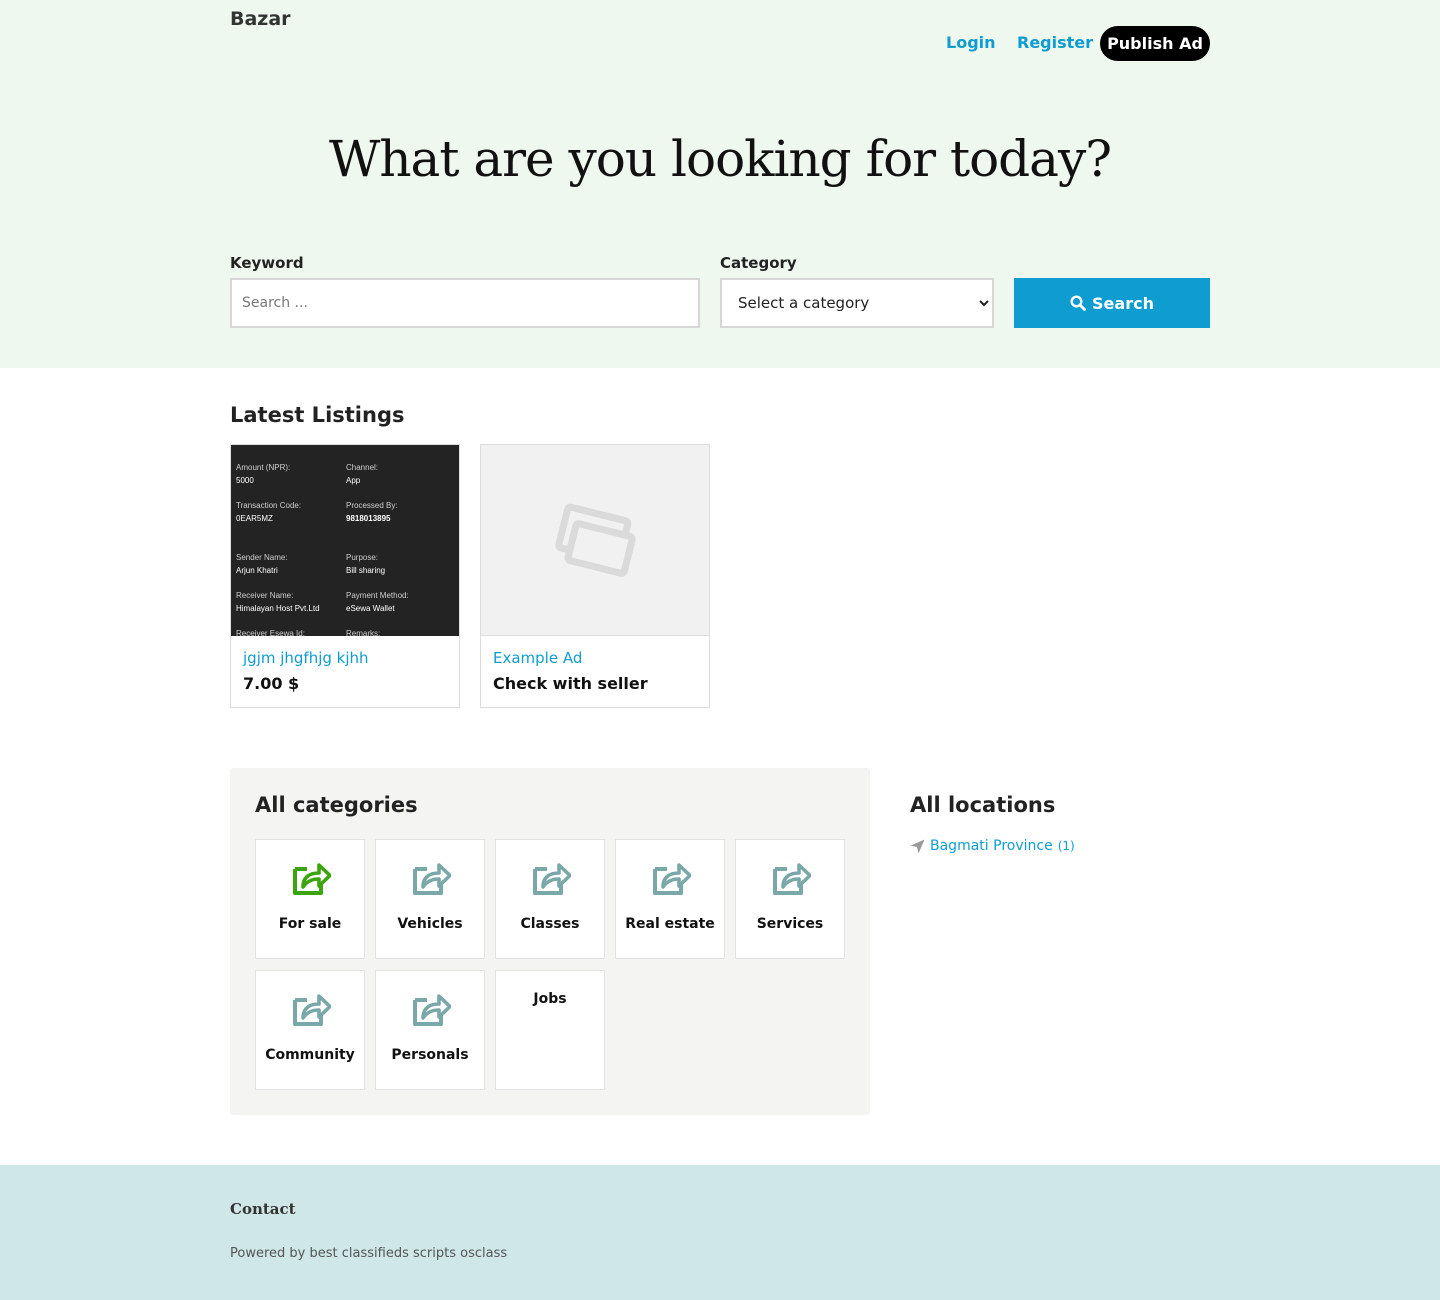 Image resolution: width=1440 pixels, height=1300 pixels. I want to click on all-locations-title: All locations, so click(983, 805).